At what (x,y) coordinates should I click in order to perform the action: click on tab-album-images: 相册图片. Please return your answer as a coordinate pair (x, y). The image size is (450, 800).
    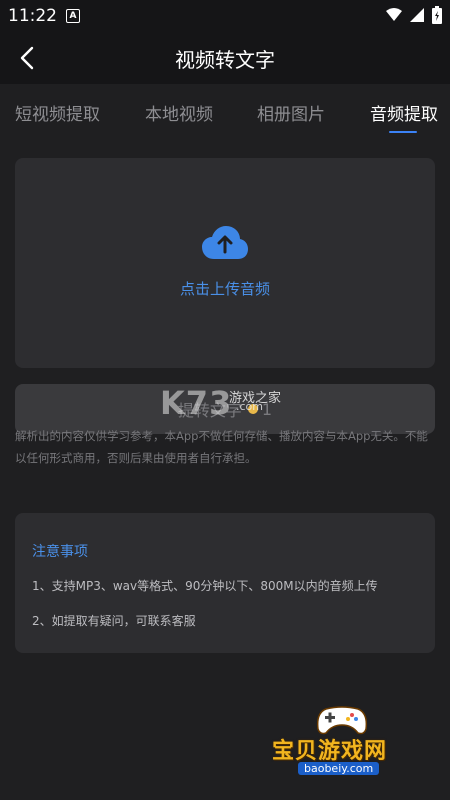
    Looking at the image, I should click on (291, 112).